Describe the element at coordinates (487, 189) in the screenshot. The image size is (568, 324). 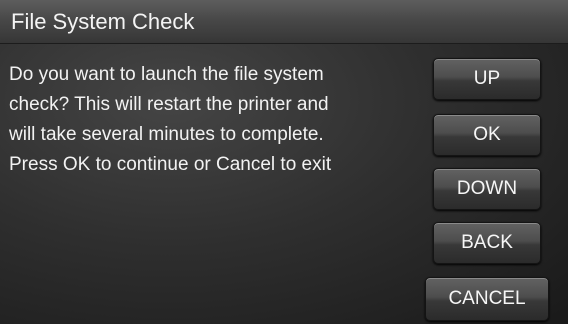
I see `down-button: DOWN` at that location.